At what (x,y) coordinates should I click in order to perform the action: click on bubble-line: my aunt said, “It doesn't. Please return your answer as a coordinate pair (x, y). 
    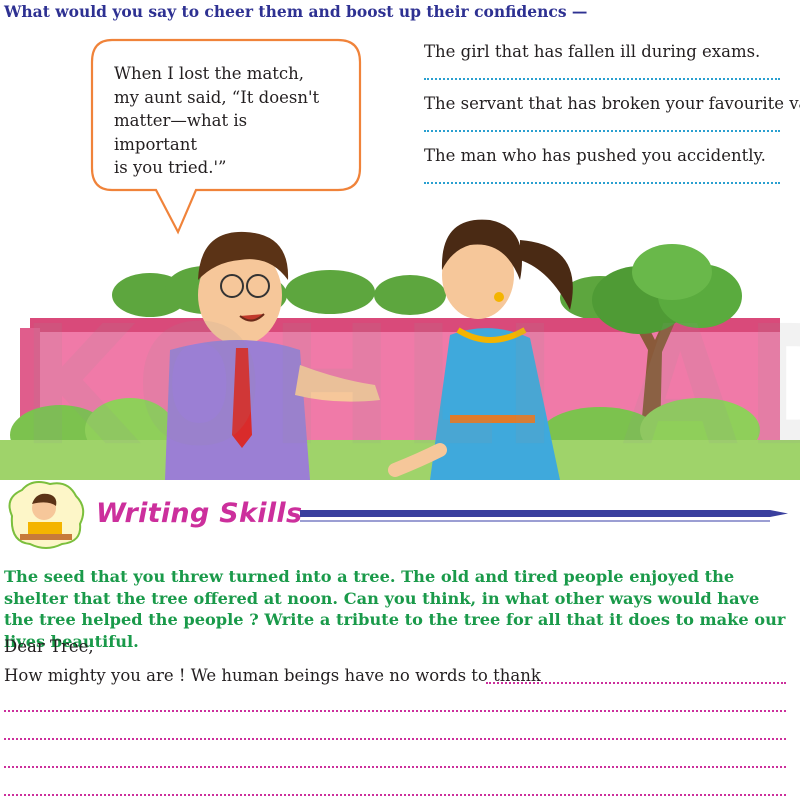
    Looking at the image, I should click on (217, 97).